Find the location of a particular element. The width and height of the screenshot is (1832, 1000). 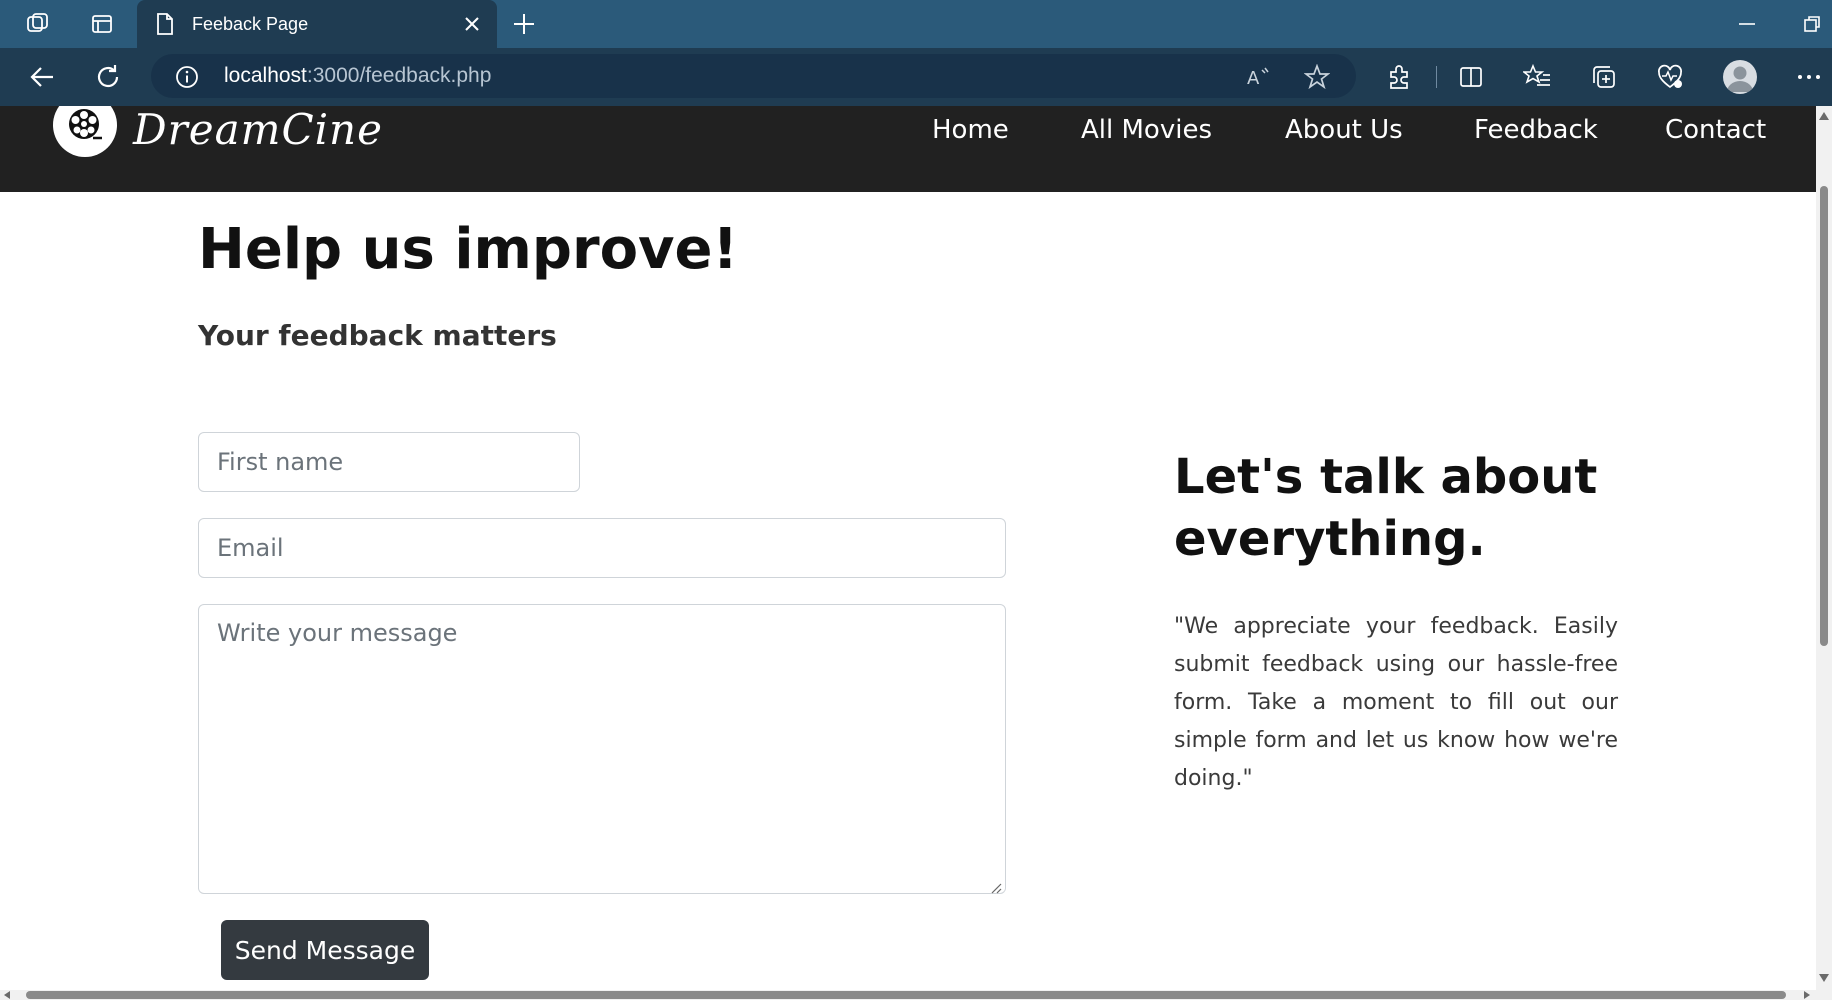

toolbar-divider is located at coordinates (1436, 77).